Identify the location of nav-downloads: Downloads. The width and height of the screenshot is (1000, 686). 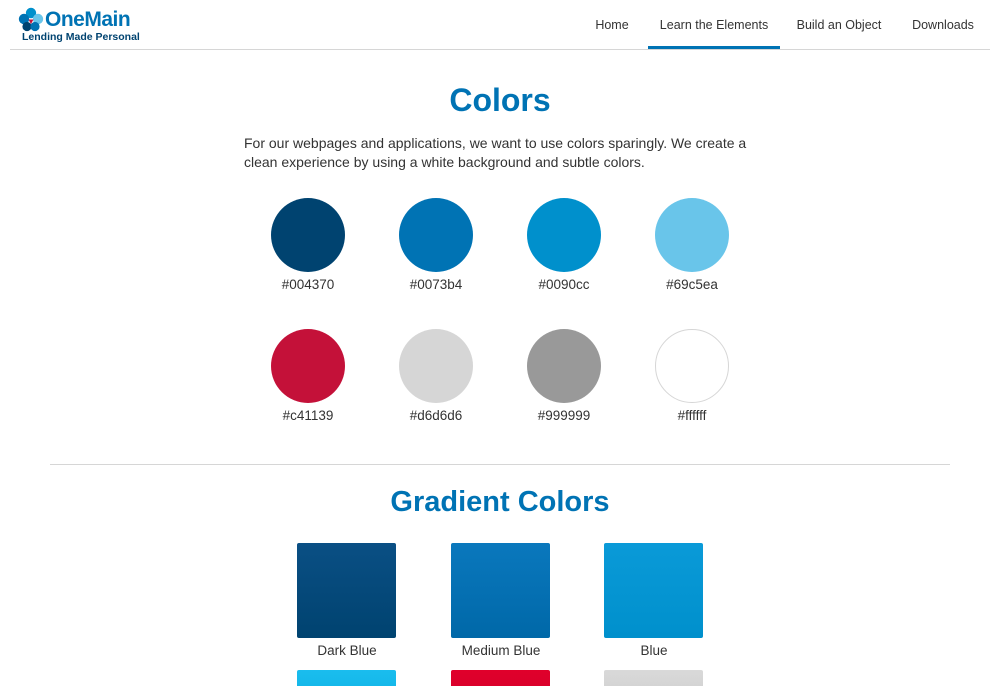
(943, 25).